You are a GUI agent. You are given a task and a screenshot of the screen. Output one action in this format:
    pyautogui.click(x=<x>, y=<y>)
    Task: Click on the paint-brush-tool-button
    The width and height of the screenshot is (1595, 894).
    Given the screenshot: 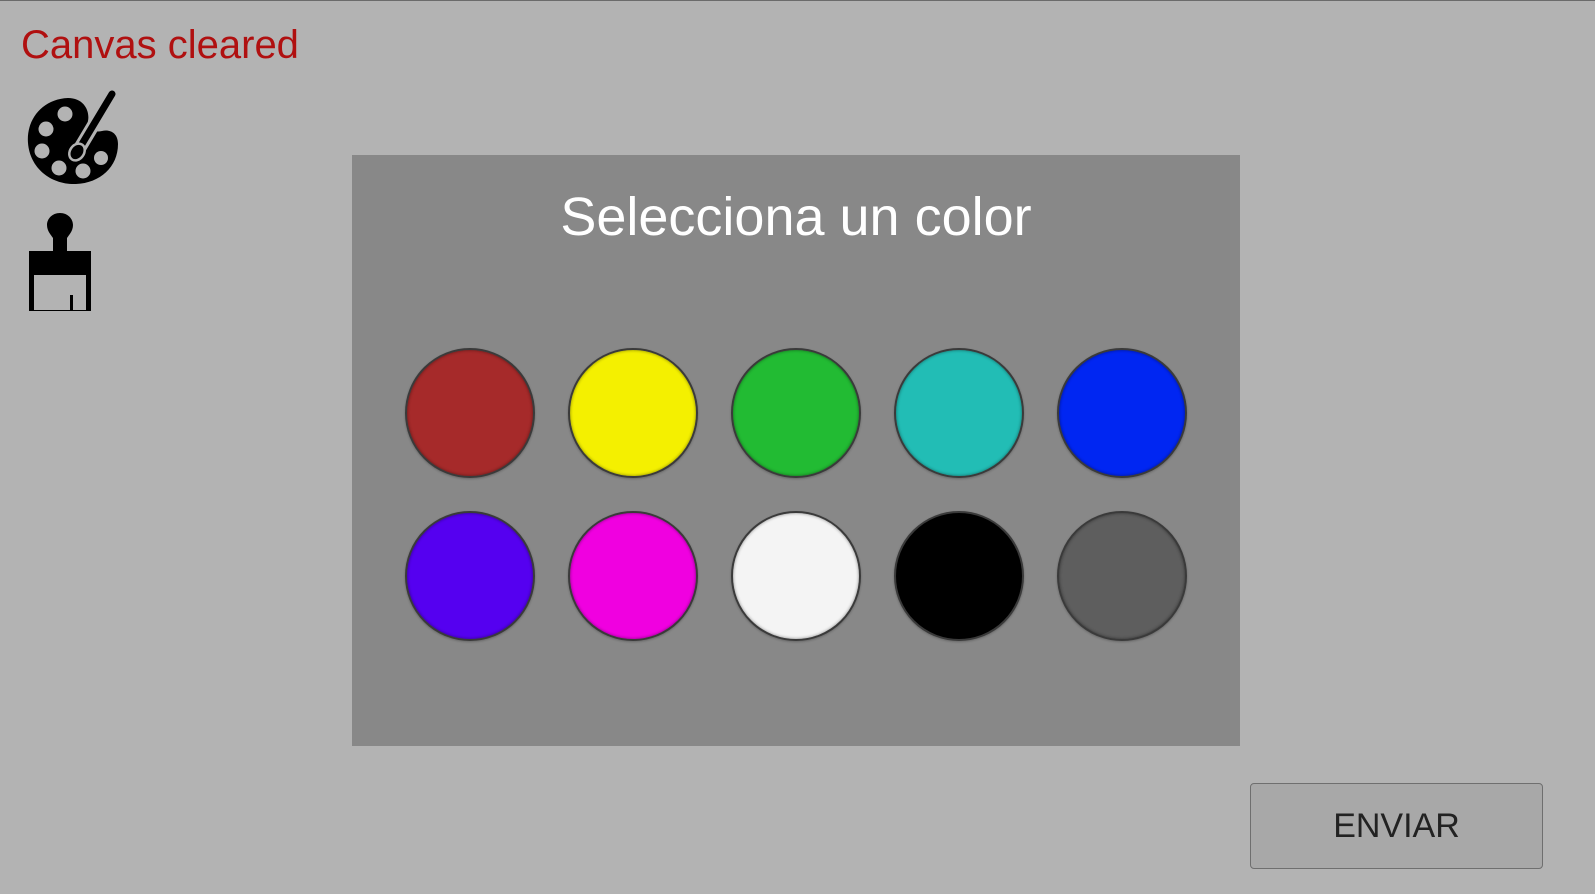 What is the action you would take?
    pyautogui.click(x=72, y=261)
    